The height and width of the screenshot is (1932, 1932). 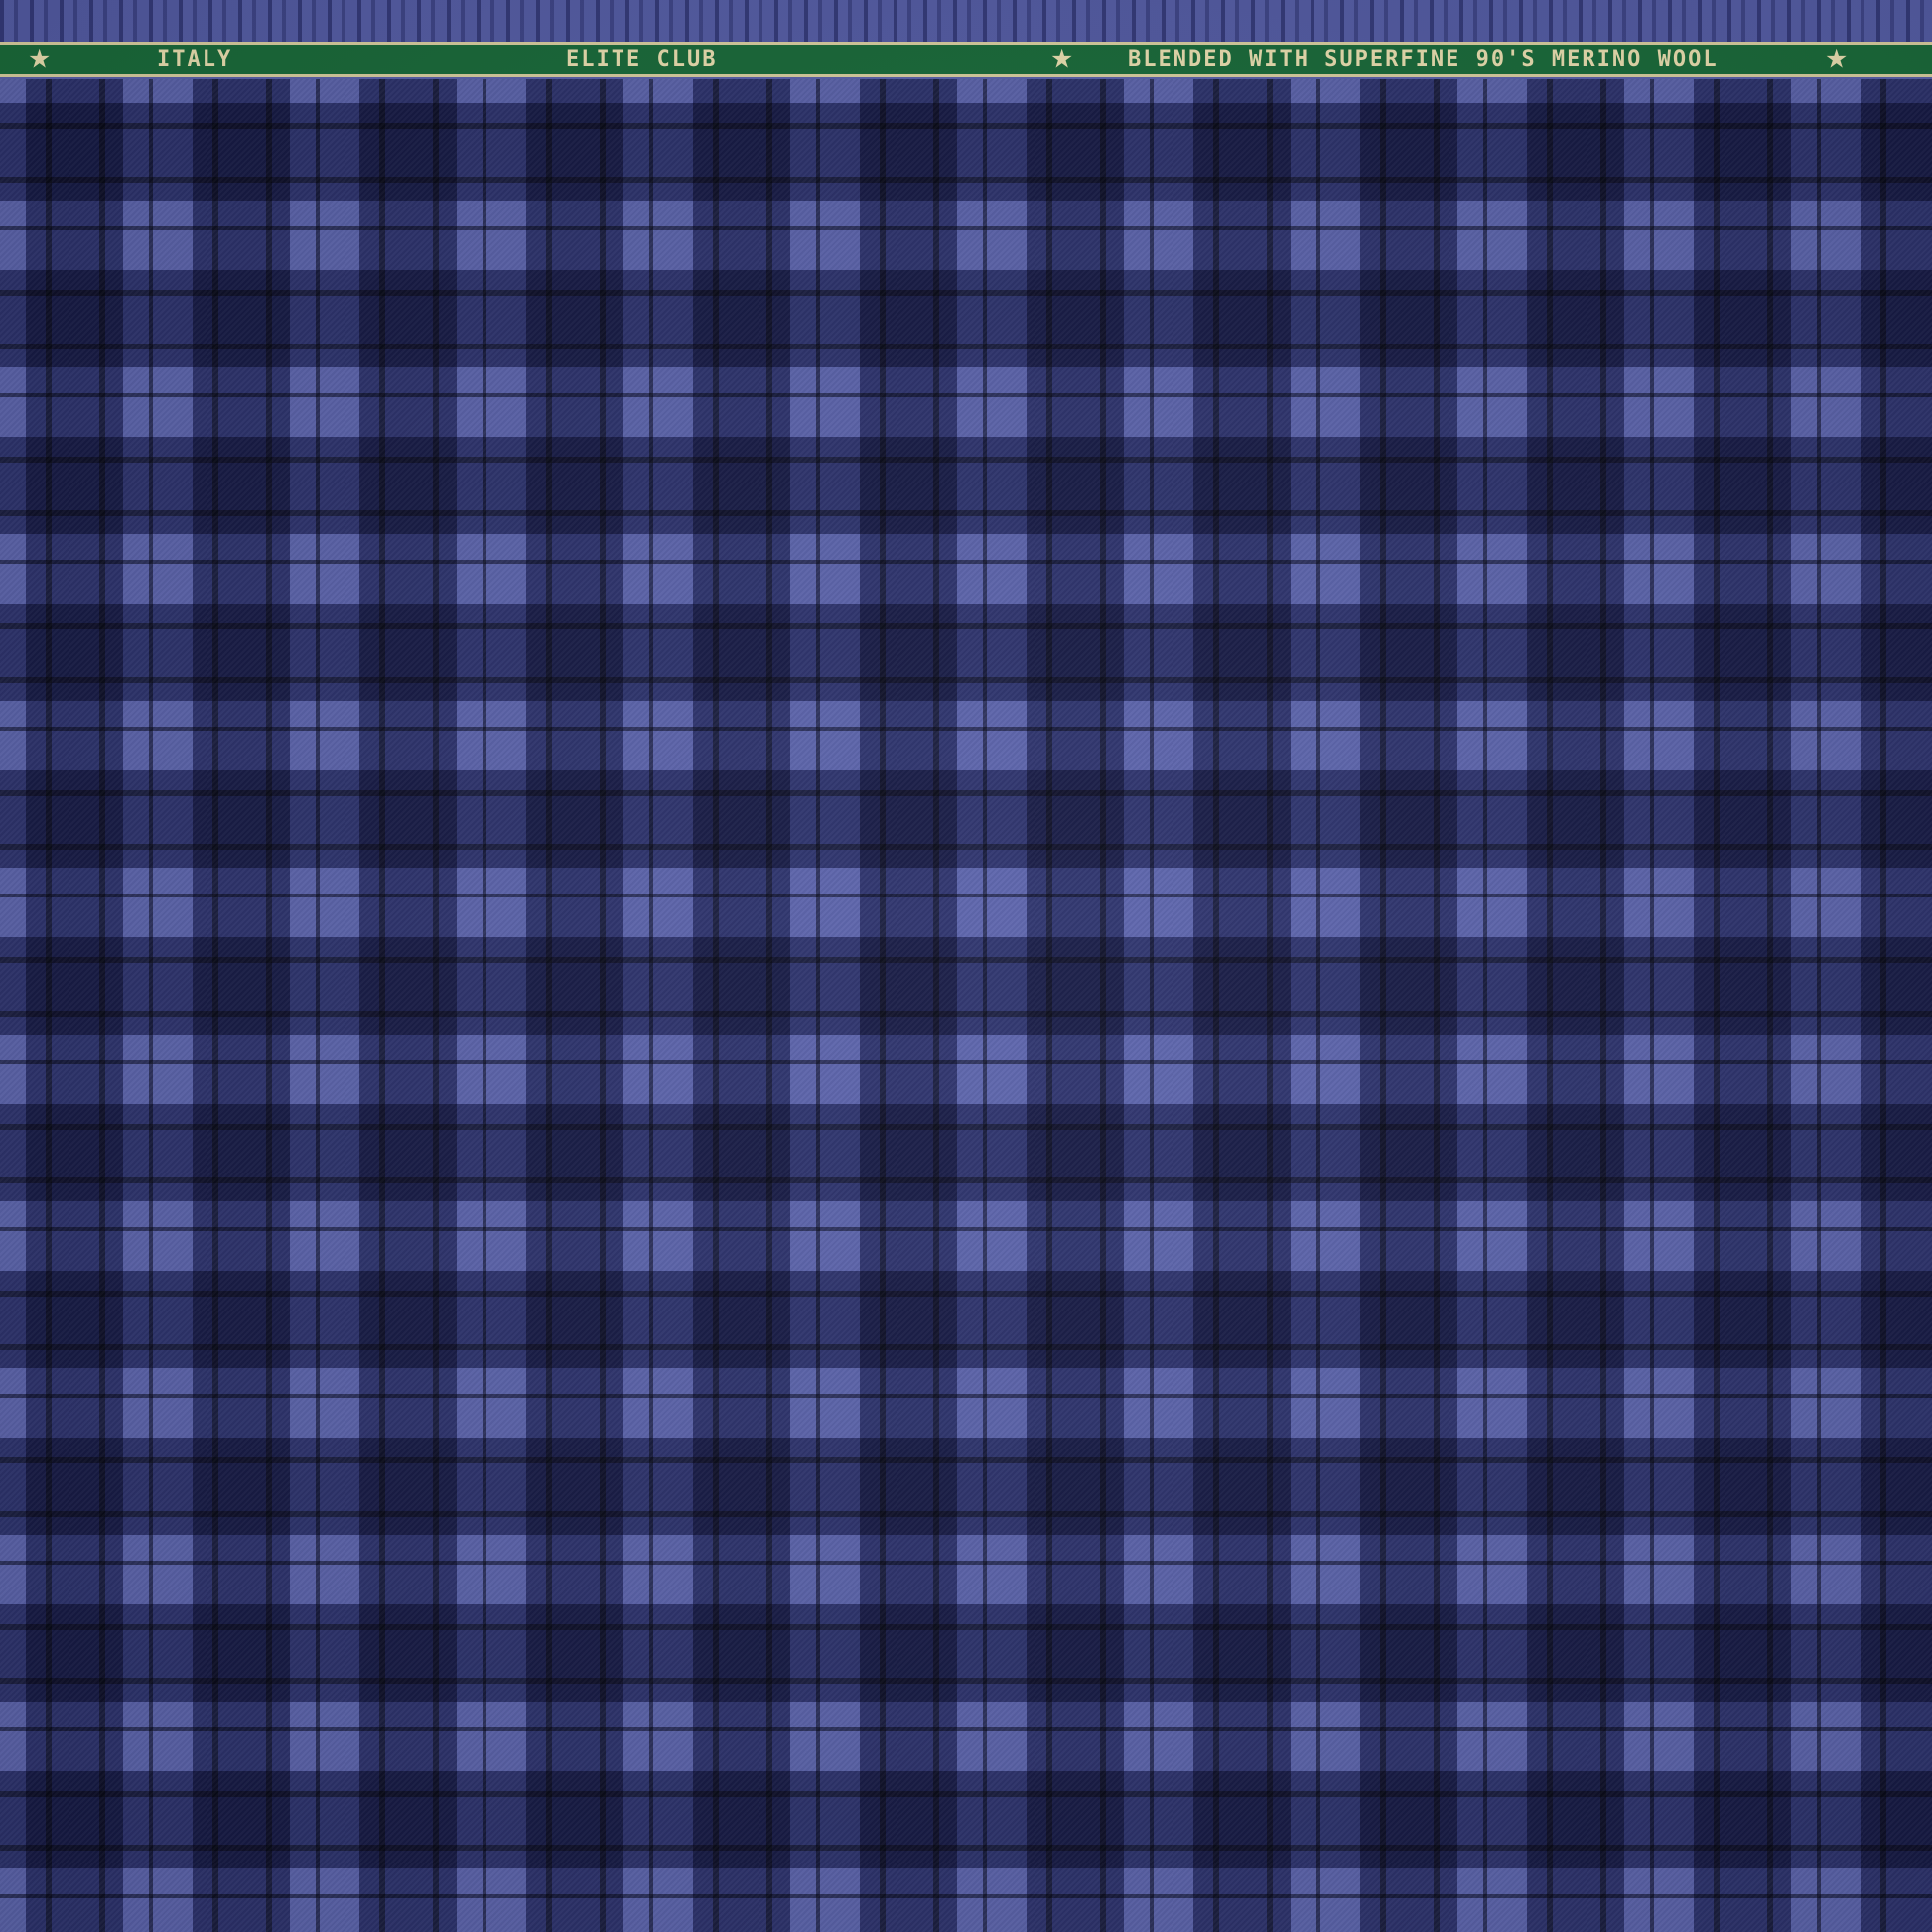 I want to click on top-woven-edge, so click(x=966, y=21).